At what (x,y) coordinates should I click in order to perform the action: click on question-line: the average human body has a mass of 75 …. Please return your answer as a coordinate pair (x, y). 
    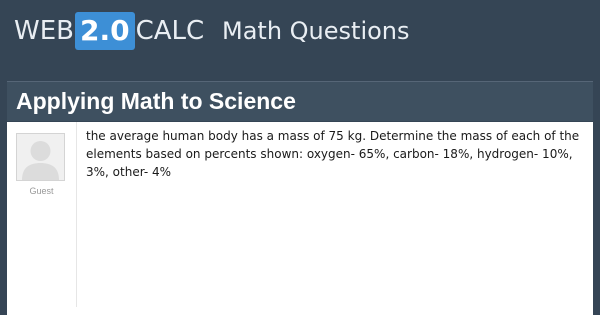
    Looking at the image, I should click on (333, 136).